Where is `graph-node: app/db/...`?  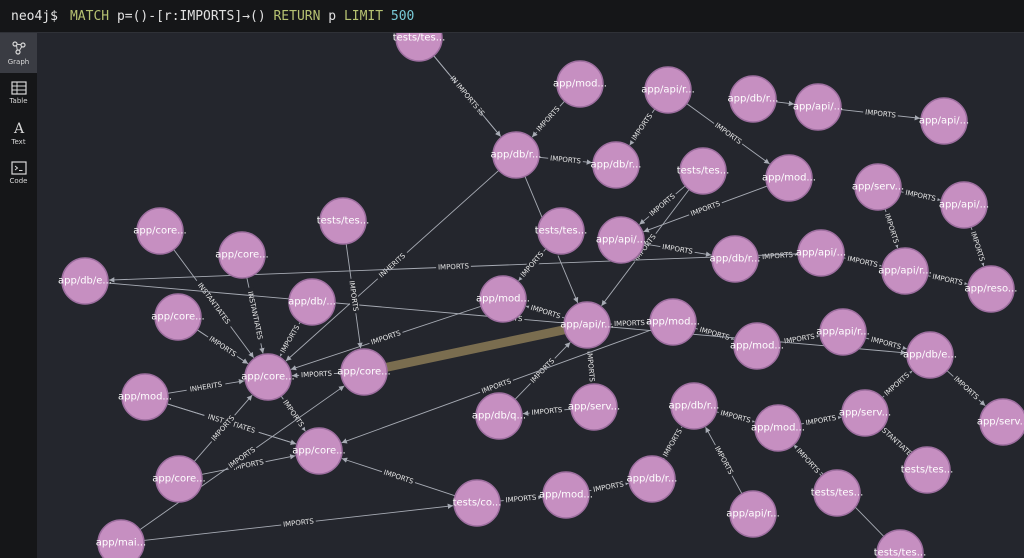
graph-node: app/db/... is located at coordinates (312, 302).